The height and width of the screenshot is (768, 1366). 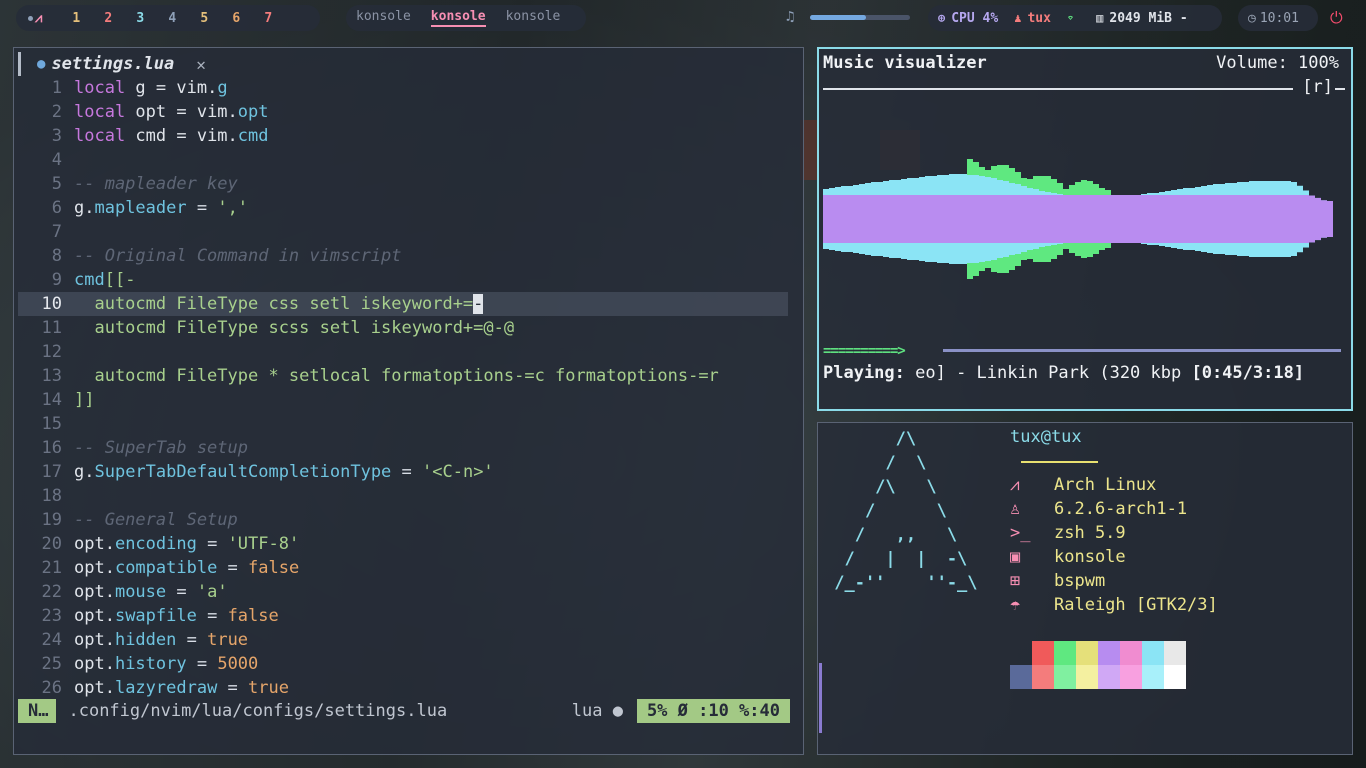 I want to click on code-line: 8 -- Original Command in vimscript, so click(x=403, y=256).